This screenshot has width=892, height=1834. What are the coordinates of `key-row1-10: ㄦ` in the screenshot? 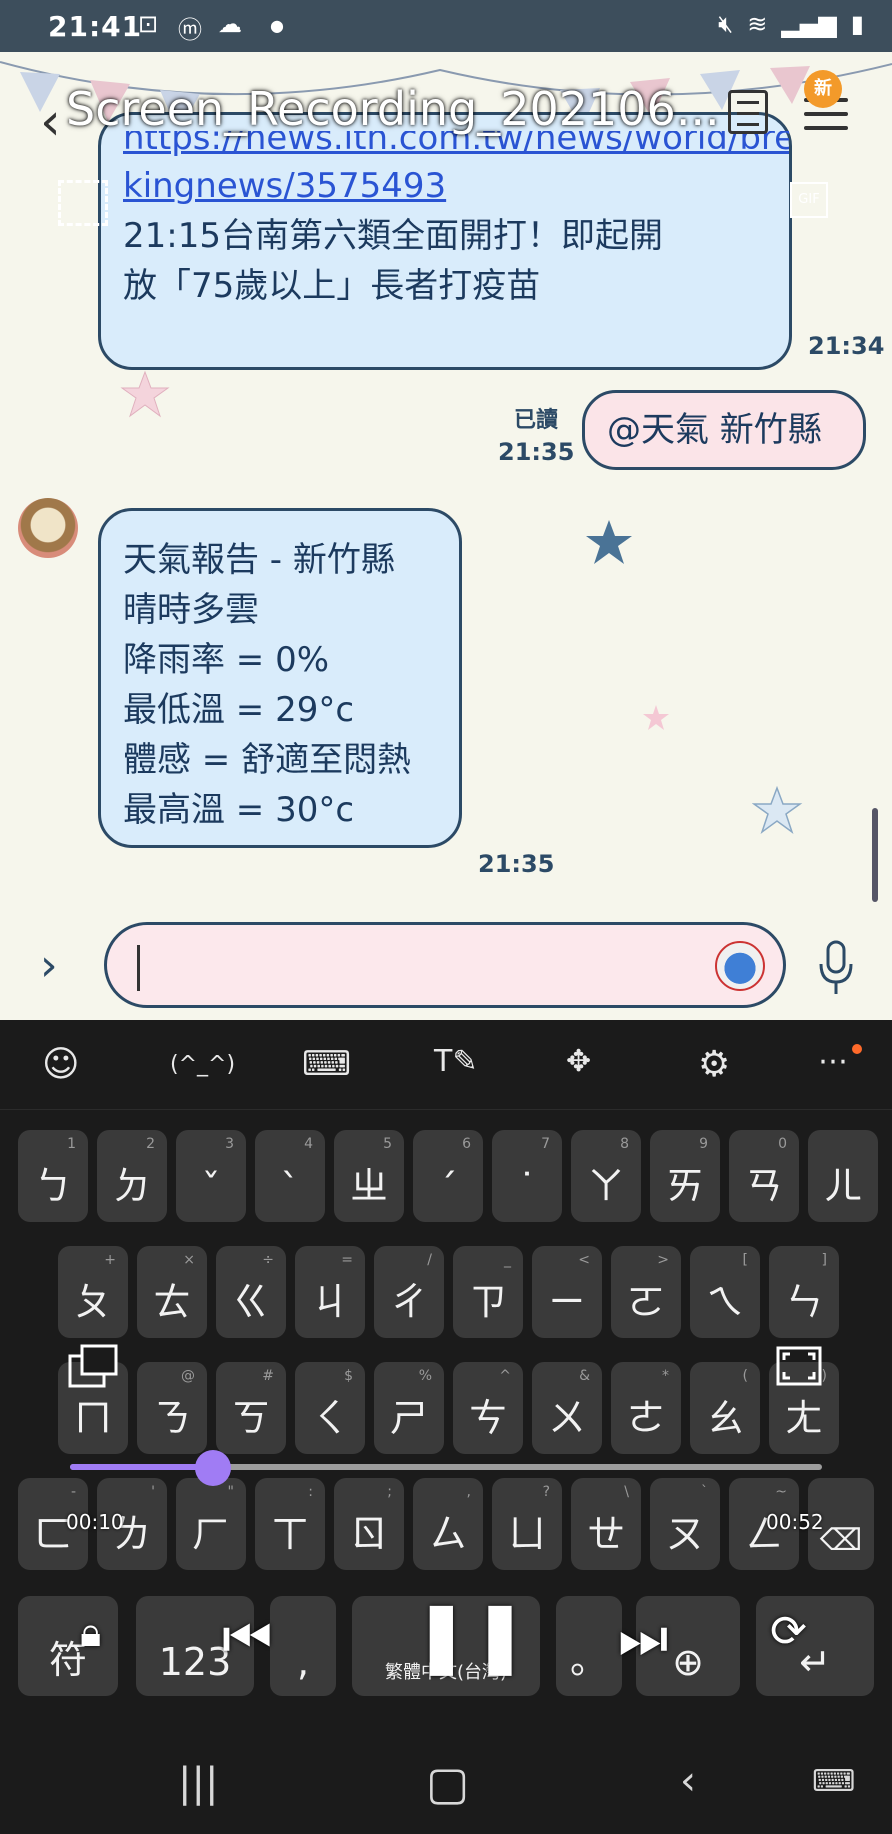 It's located at (843, 1176).